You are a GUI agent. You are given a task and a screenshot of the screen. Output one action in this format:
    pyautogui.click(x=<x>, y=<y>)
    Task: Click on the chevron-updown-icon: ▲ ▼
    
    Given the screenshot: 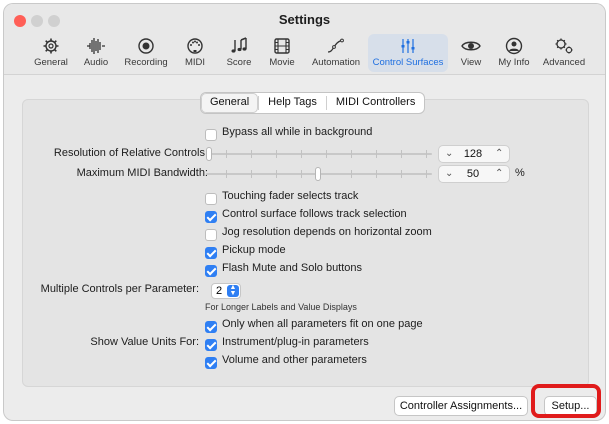 What is the action you would take?
    pyautogui.click(x=233, y=290)
    